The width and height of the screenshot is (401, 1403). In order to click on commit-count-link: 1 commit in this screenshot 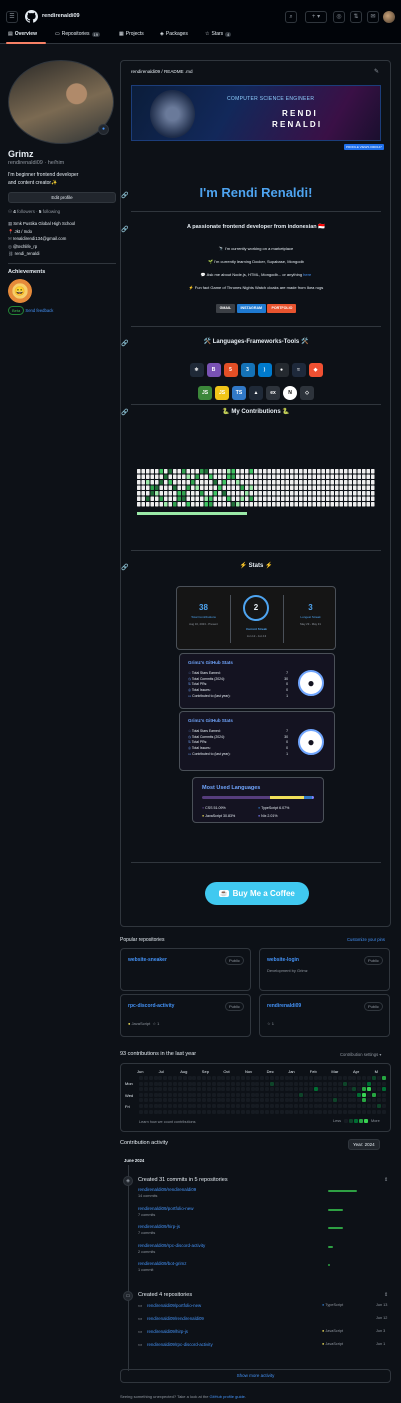, I will do `click(145, 1270)`.